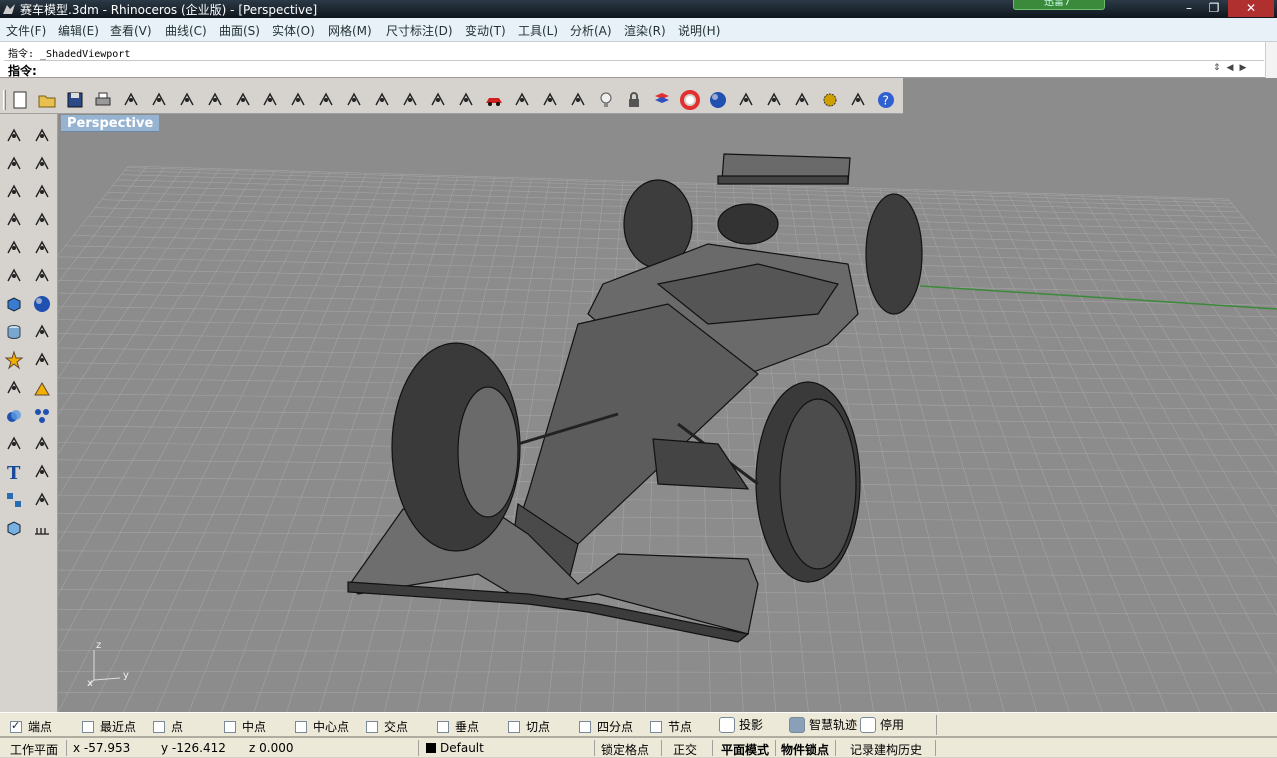 This screenshot has height=758, width=1277. What do you see at coordinates (14, 472) in the screenshot?
I see `text-icon: T` at bounding box center [14, 472].